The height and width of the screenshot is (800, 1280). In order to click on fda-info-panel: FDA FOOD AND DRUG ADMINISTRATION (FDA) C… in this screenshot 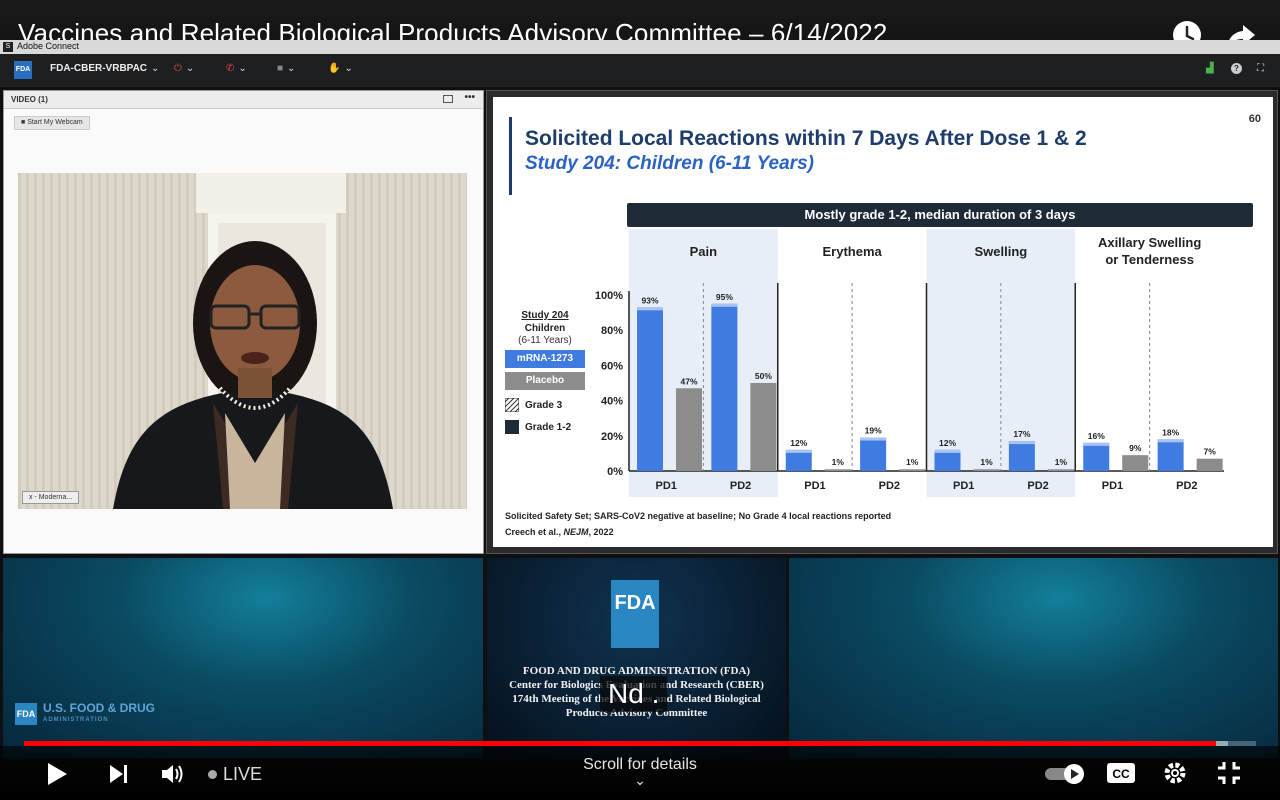, I will do `click(636, 658)`.